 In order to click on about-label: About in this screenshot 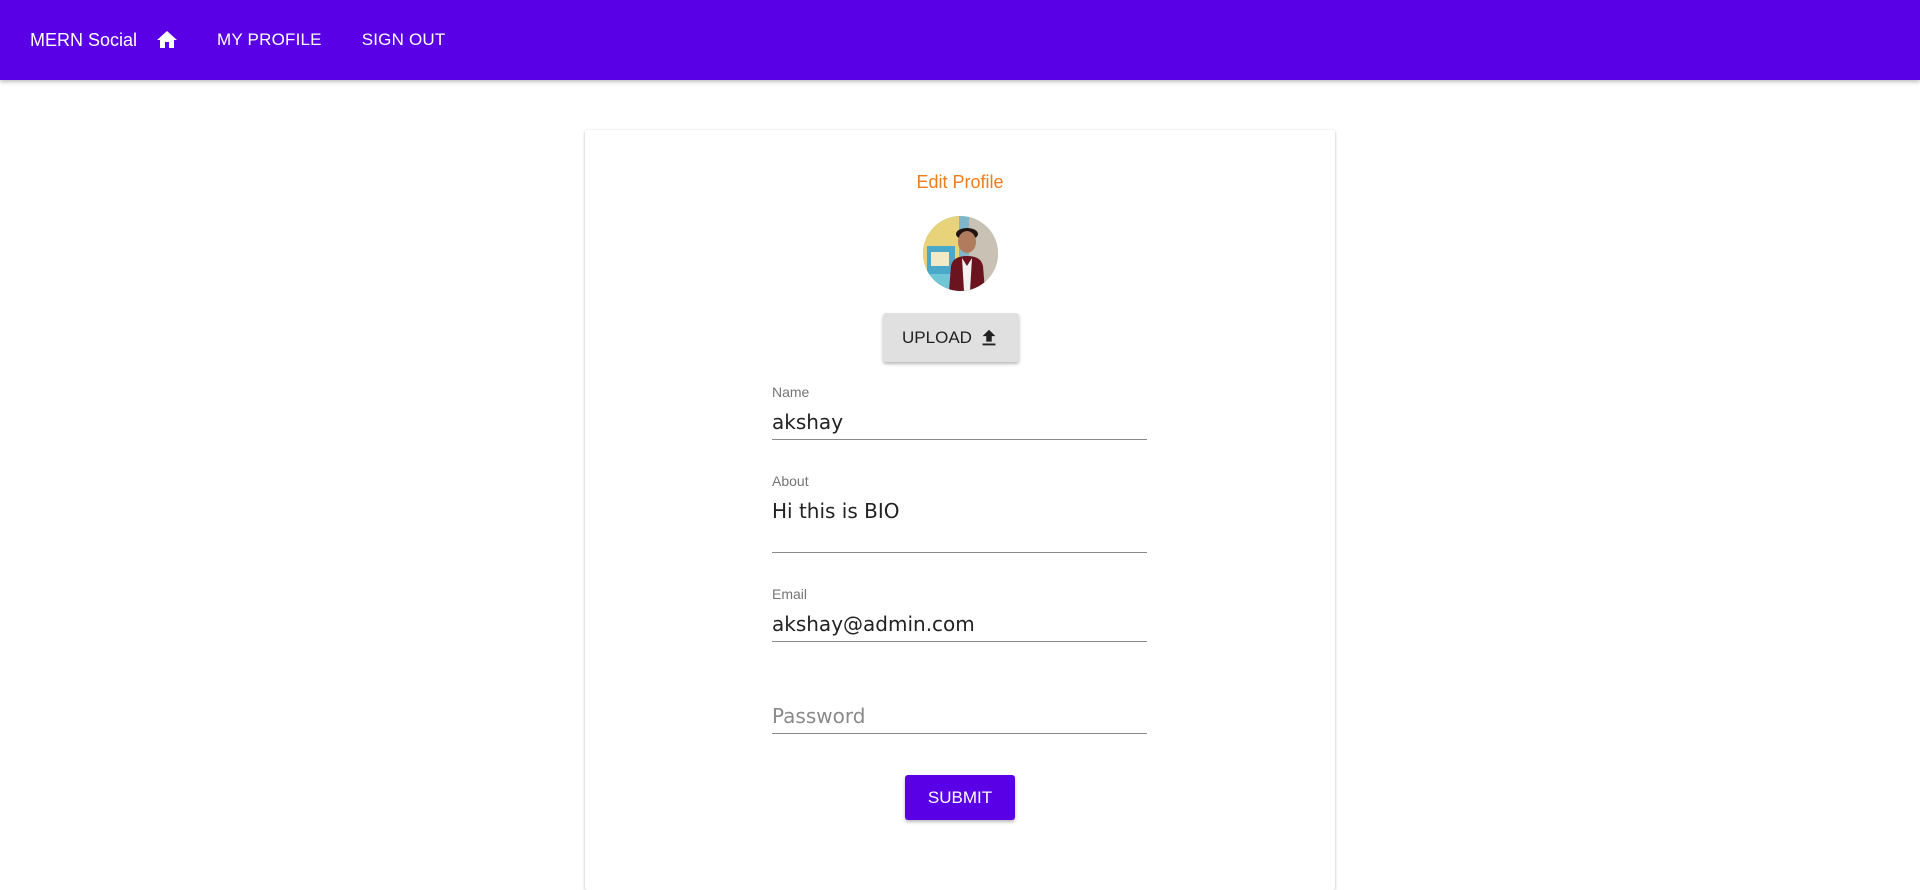, I will do `click(790, 481)`.